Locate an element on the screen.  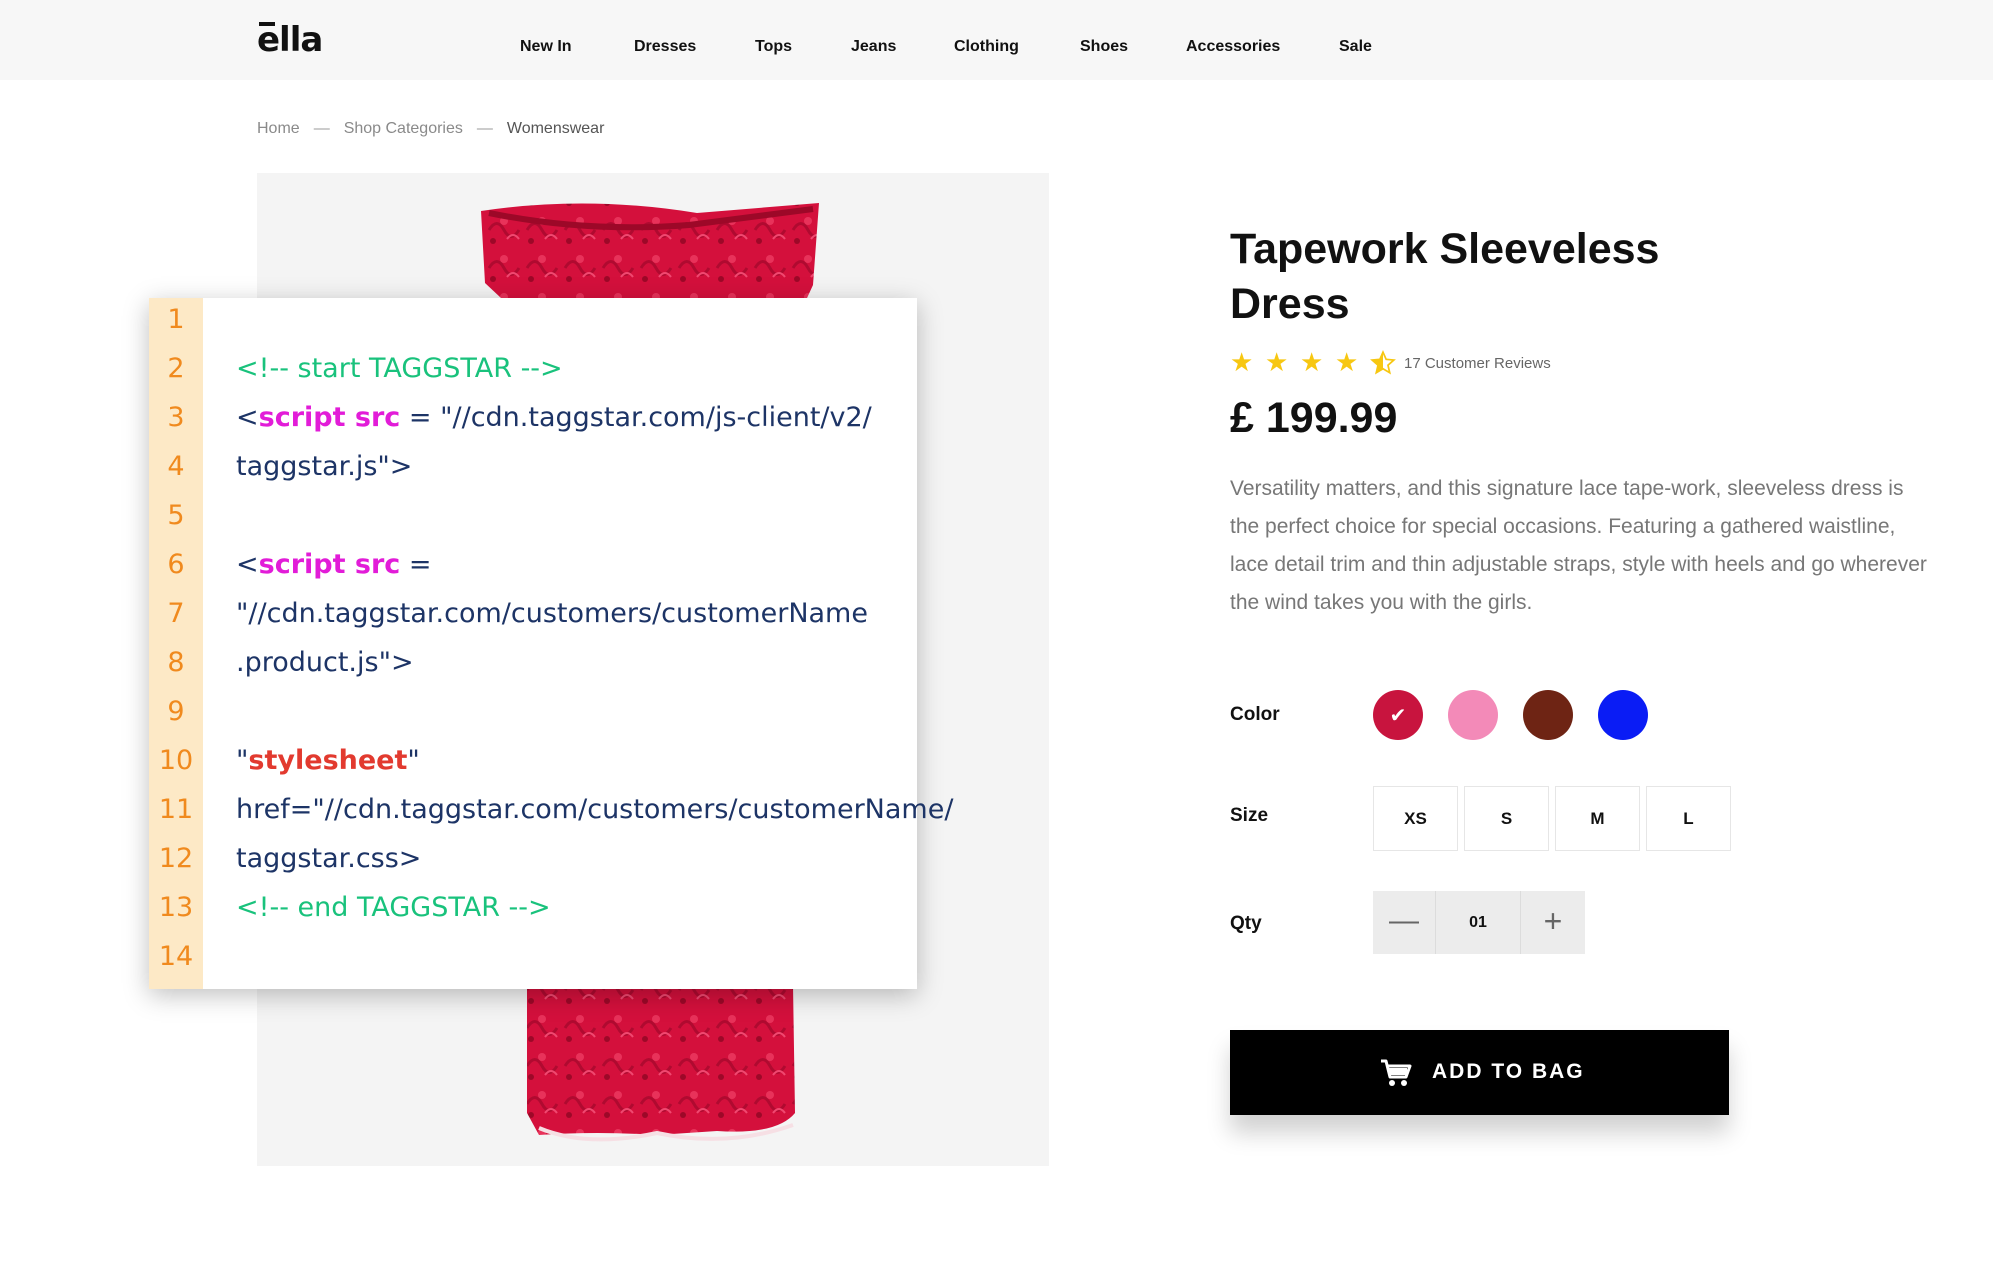
code-line: 2 <!-- start TAGGSTAR --> is located at coordinates (533, 373).